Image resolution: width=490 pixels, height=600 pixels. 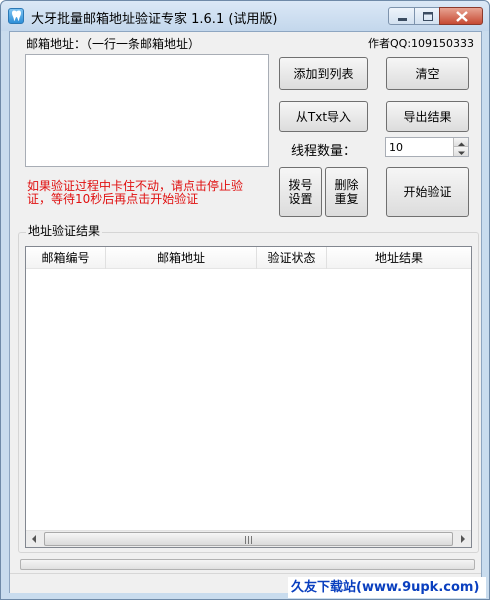 What do you see at coordinates (421, 43) in the screenshot?
I see `author-qq-label: 作者QQ:109150333` at bounding box center [421, 43].